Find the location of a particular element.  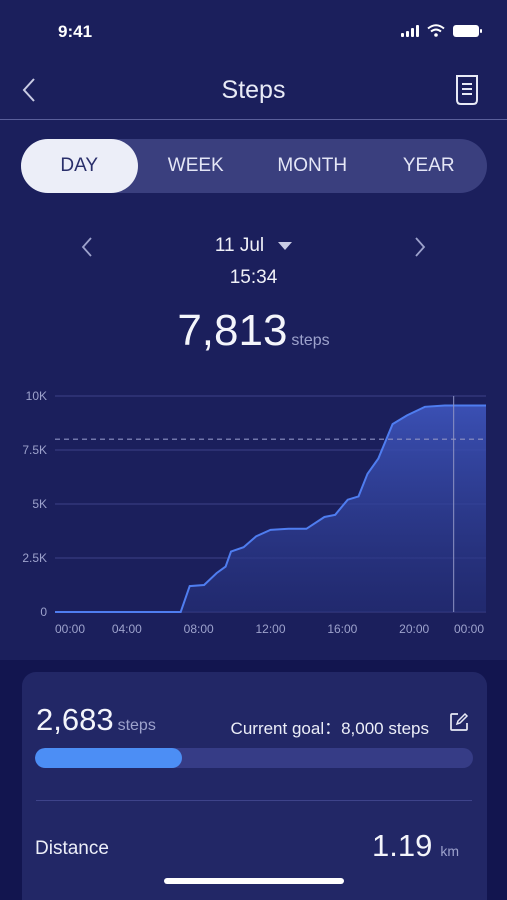

signal-icon is located at coordinates (410, 30).